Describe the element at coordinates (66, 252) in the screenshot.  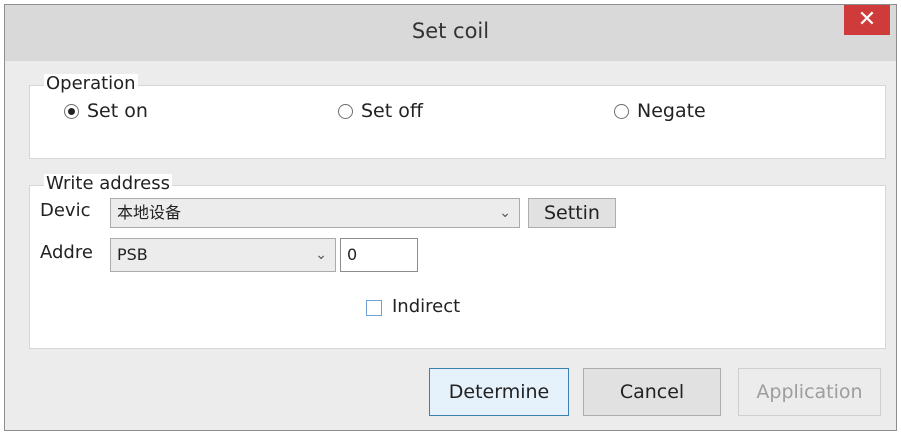
I see `address-label: Addre` at that location.